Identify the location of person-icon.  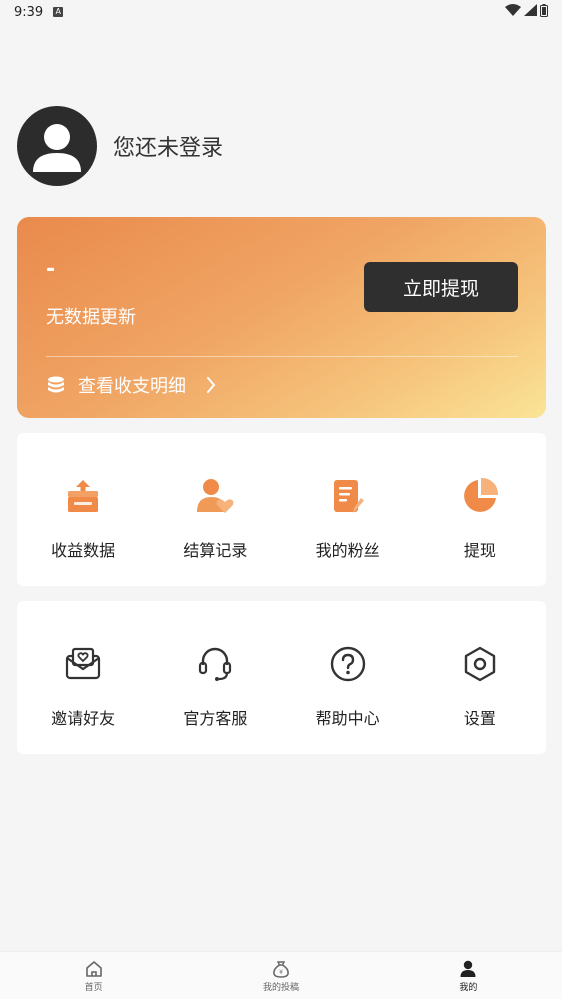
(468, 969).